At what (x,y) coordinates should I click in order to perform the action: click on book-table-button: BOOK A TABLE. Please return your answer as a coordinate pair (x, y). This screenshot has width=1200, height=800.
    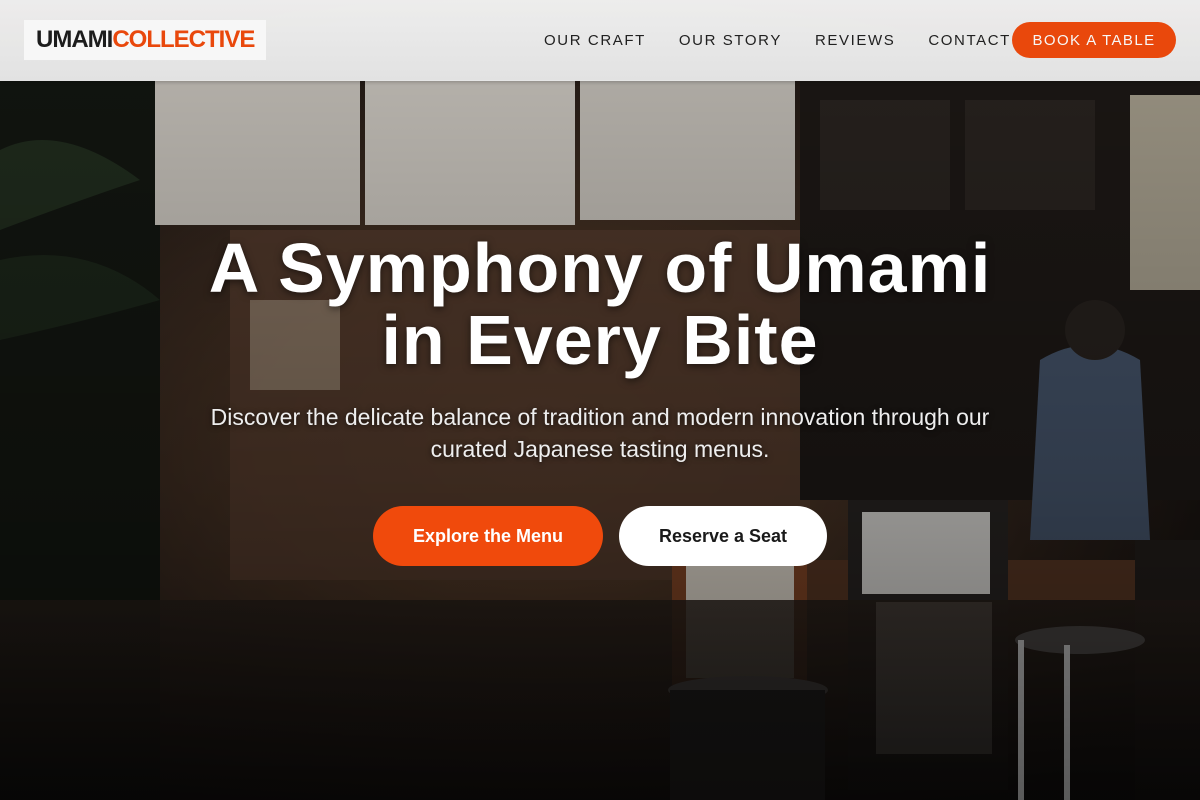
    Looking at the image, I should click on (1094, 40).